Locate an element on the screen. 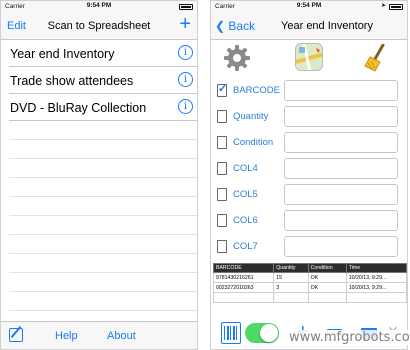 The width and height of the screenshot is (410, 350). field-label: Quantity is located at coordinates (251, 116).